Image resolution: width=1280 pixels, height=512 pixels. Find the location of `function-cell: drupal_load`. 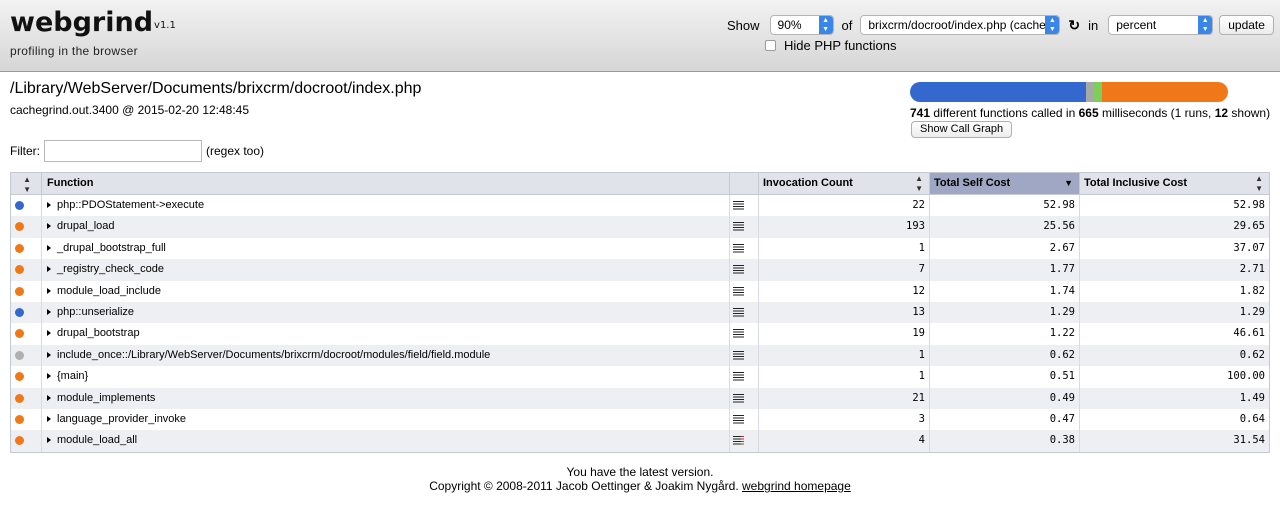

function-cell: drupal_load is located at coordinates (386, 227).